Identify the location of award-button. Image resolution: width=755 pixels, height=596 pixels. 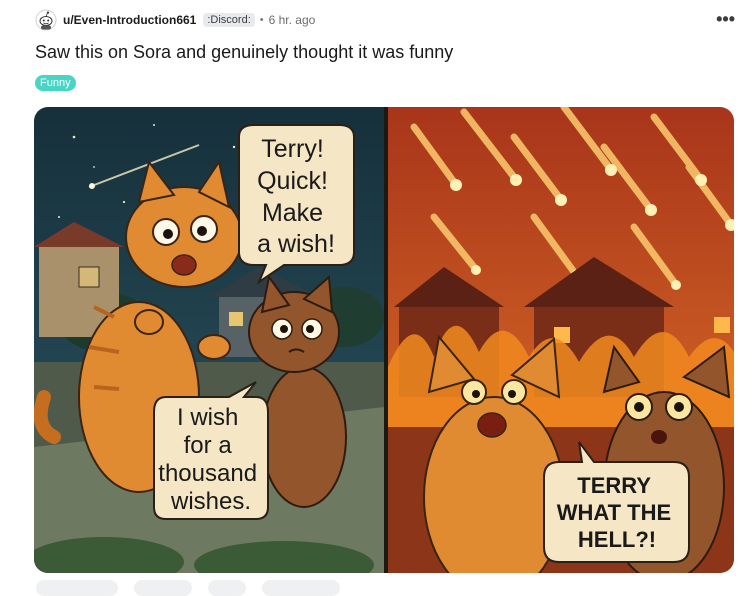
(227, 588).